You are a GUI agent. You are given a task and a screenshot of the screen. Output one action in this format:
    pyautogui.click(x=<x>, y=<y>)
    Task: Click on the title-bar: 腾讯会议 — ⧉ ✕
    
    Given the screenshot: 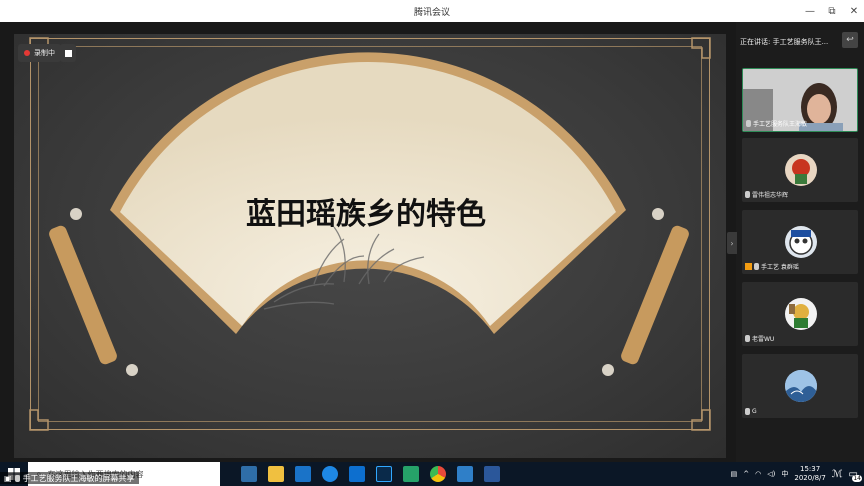 What is the action you would take?
    pyautogui.click(x=432, y=11)
    